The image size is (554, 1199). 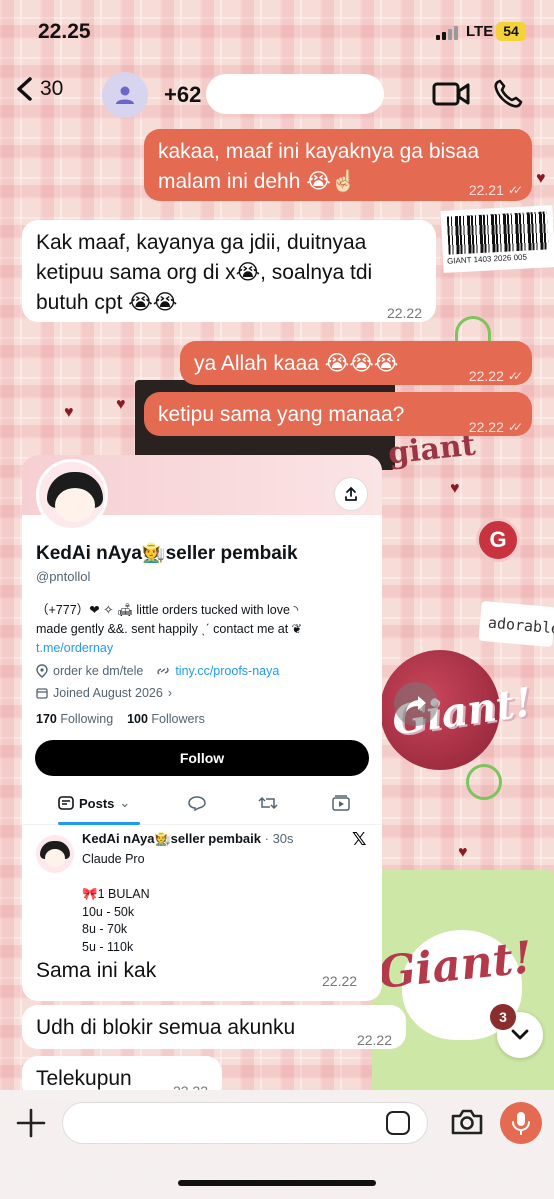 I want to click on media-icon, so click(x=341, y=803).